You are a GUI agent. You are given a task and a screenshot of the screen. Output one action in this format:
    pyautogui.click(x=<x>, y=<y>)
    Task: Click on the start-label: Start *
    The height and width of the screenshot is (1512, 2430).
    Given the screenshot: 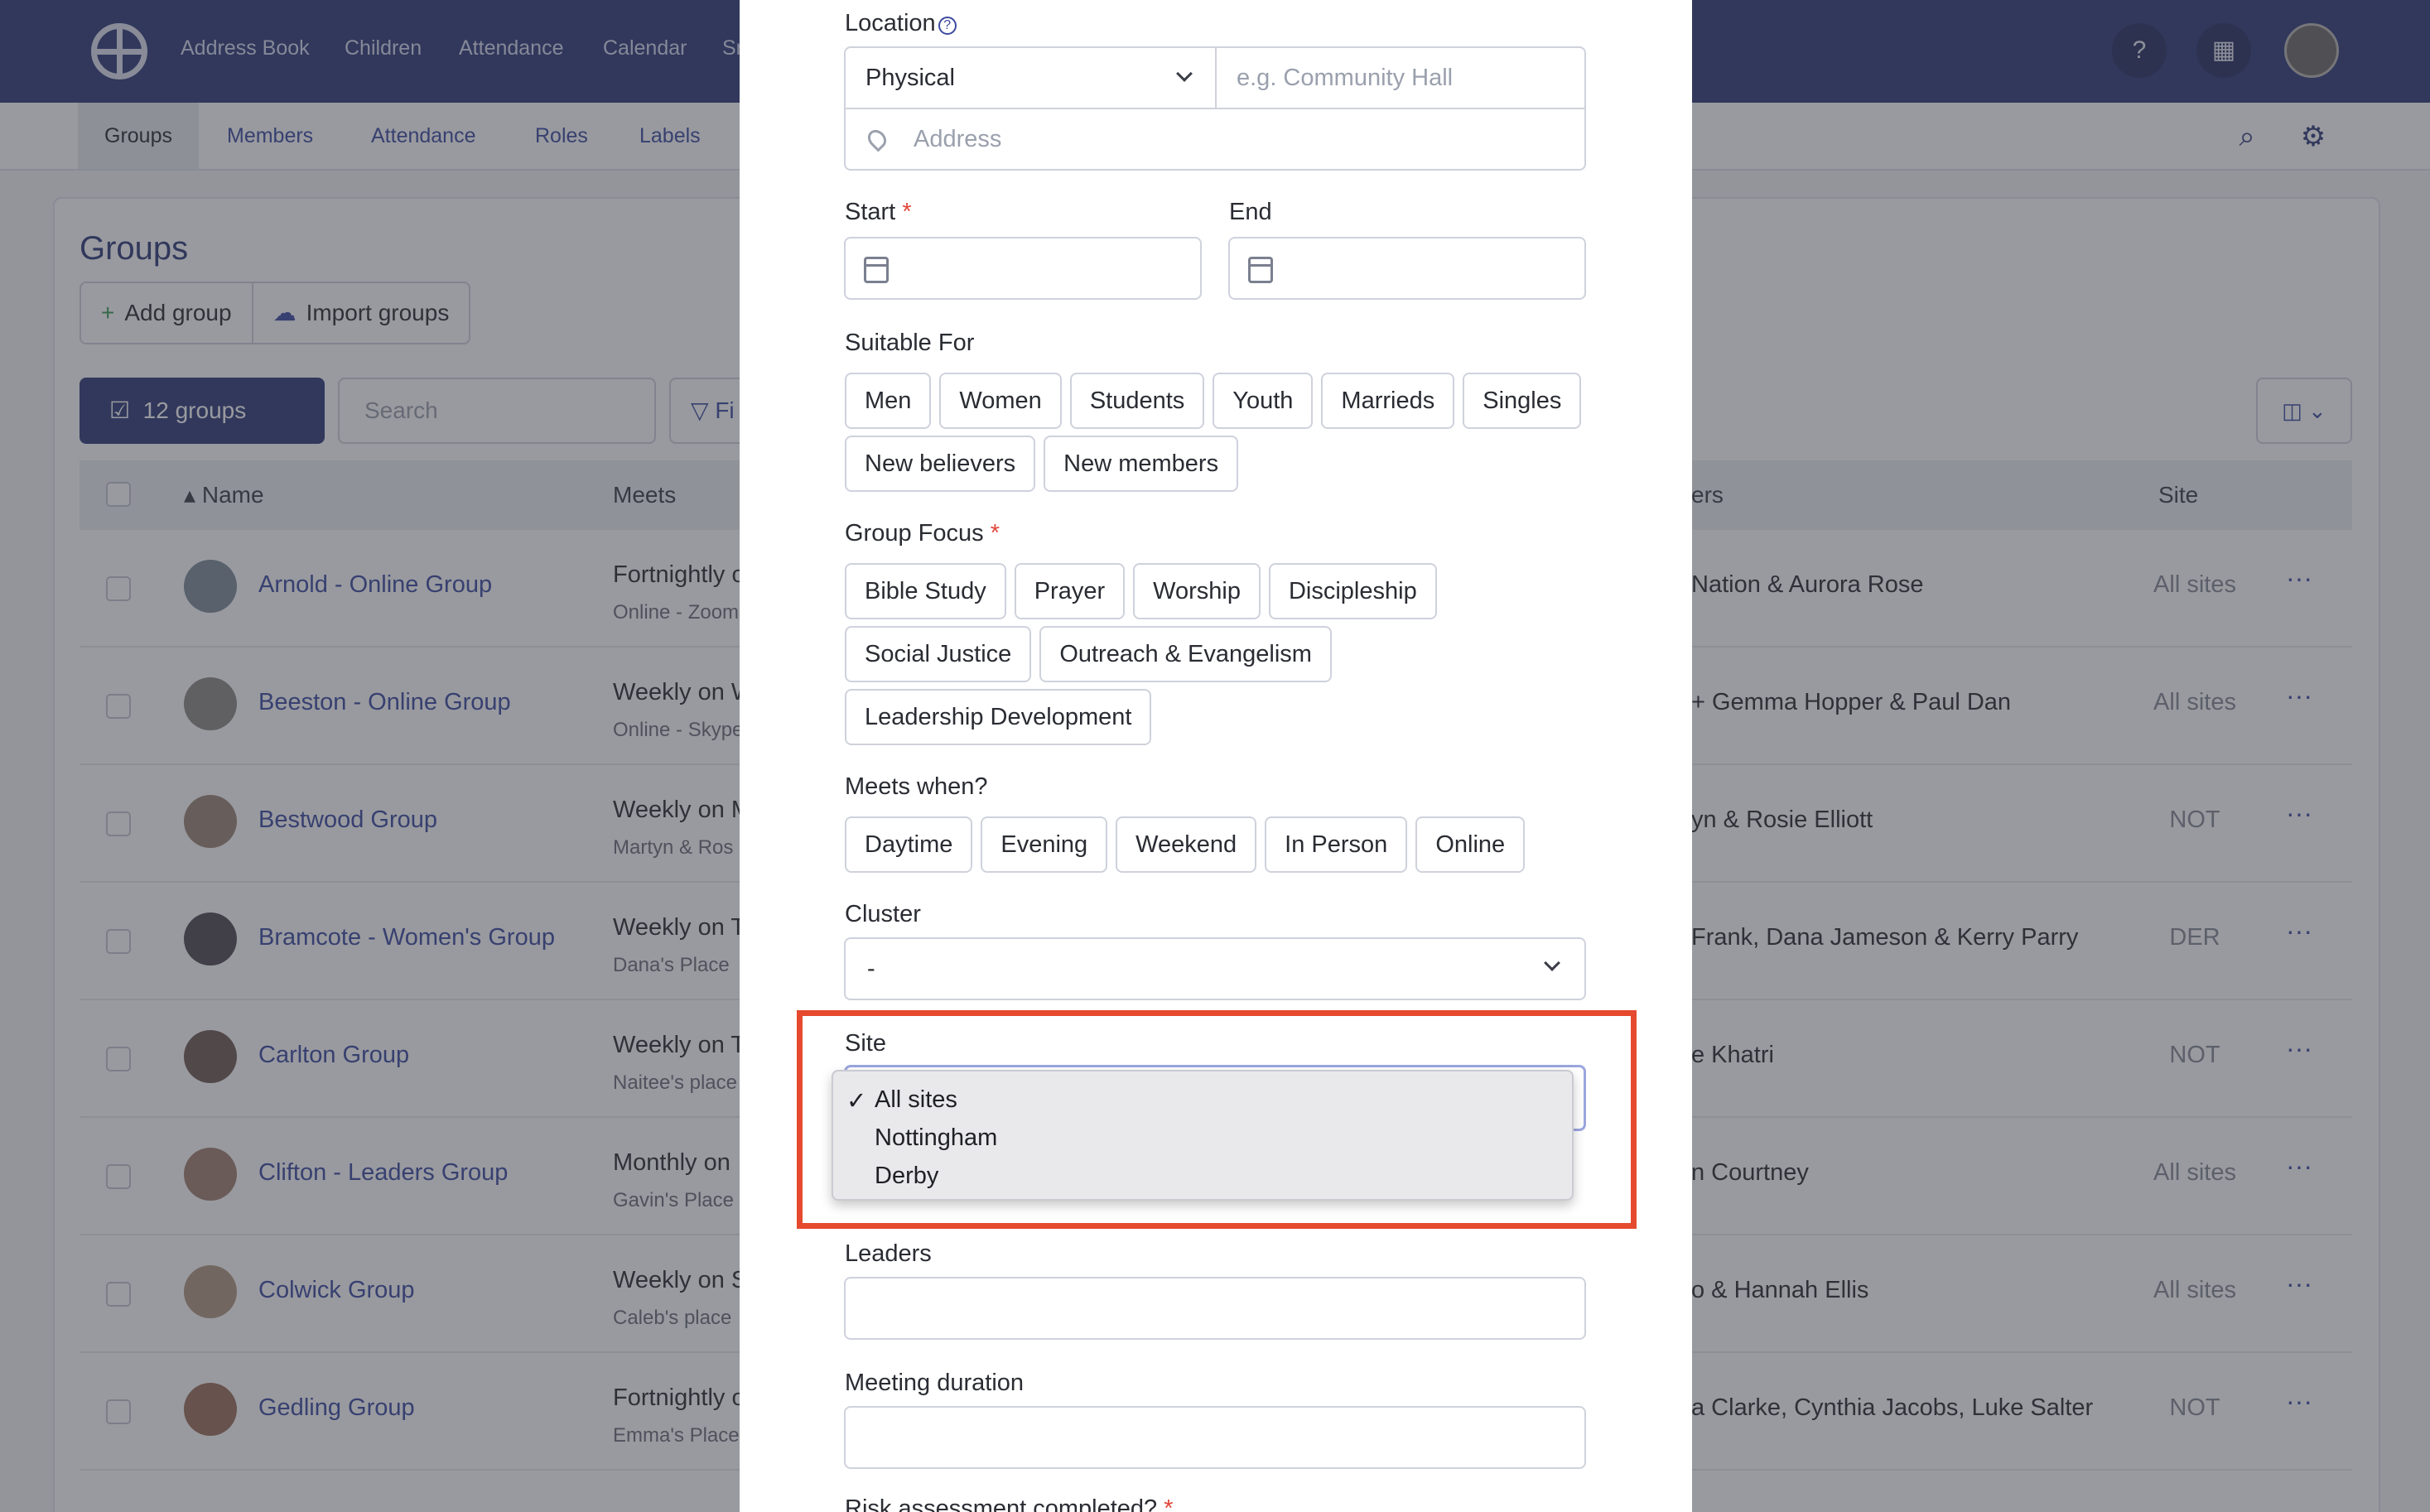 What is the action you would take?
    pyautogui.click(x=879, y=212)
    